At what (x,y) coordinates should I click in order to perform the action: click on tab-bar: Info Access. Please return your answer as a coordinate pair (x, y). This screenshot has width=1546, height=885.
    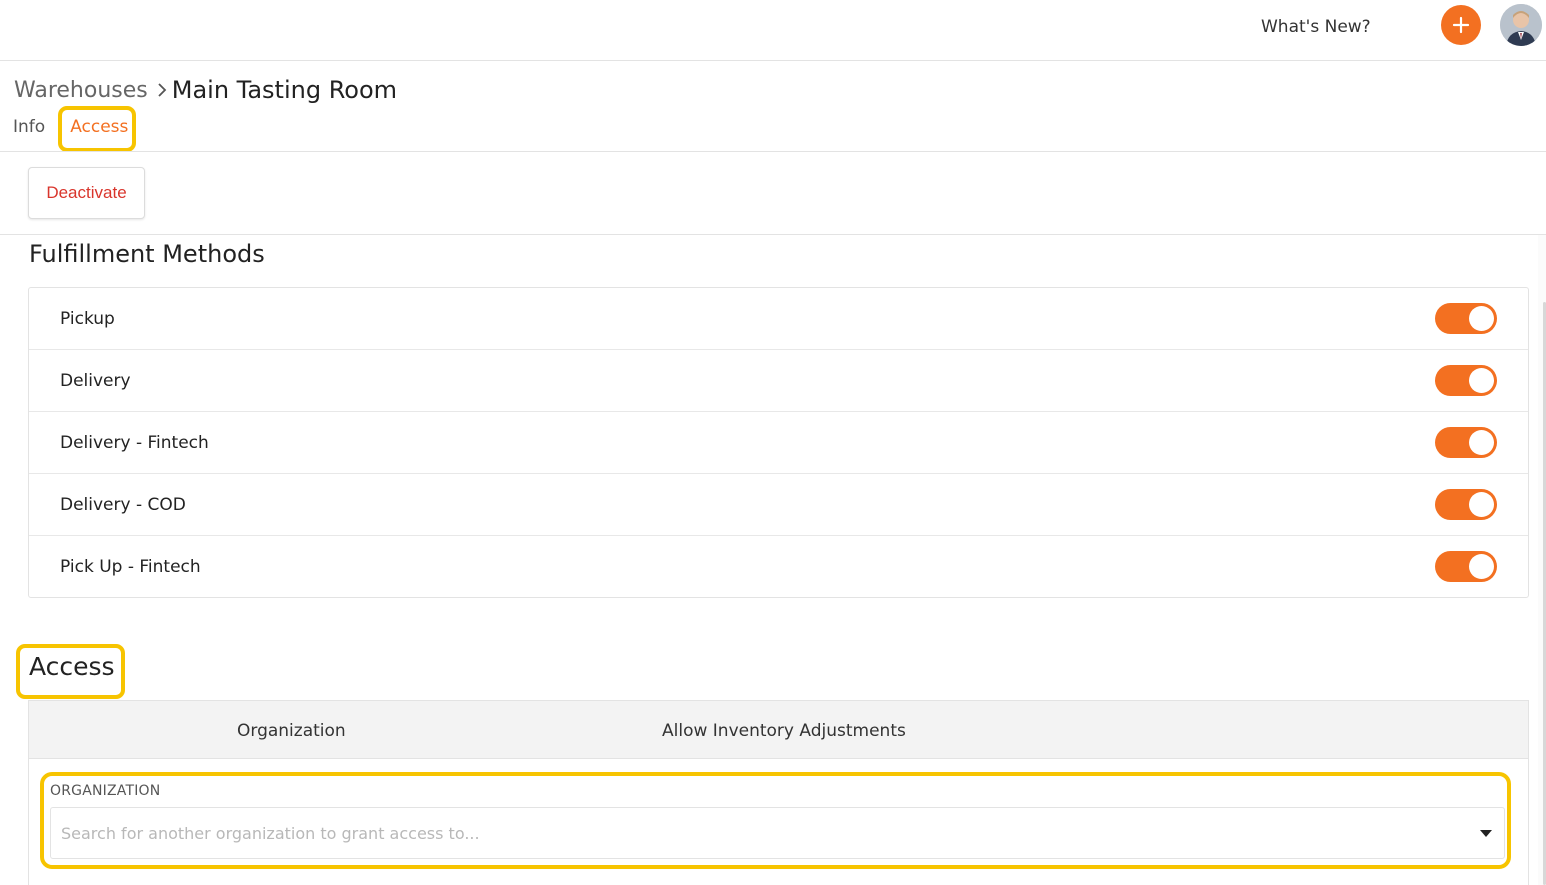
    Looking at the image, I should click on (70, 127).